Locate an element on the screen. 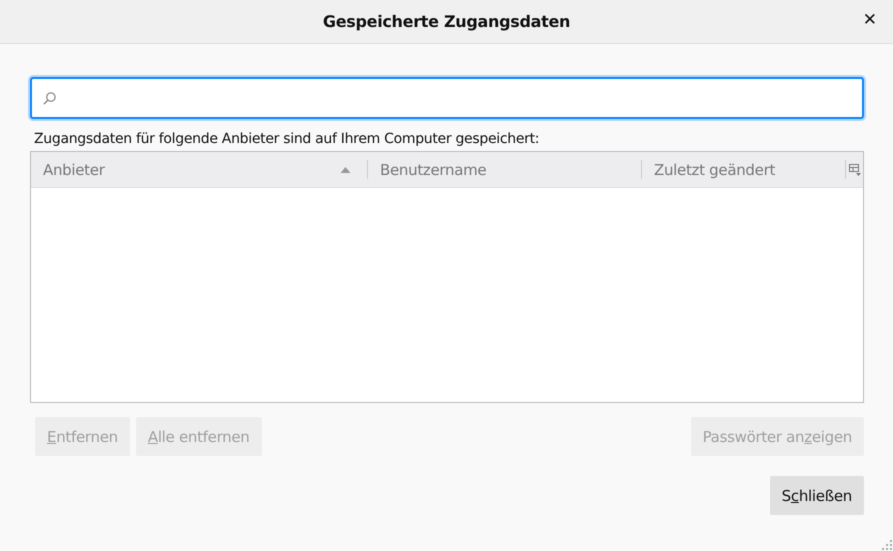 Image resolution: width=893 pixels, height=551 pixels. resize-grip-icon is located at coordinates (887, 545).